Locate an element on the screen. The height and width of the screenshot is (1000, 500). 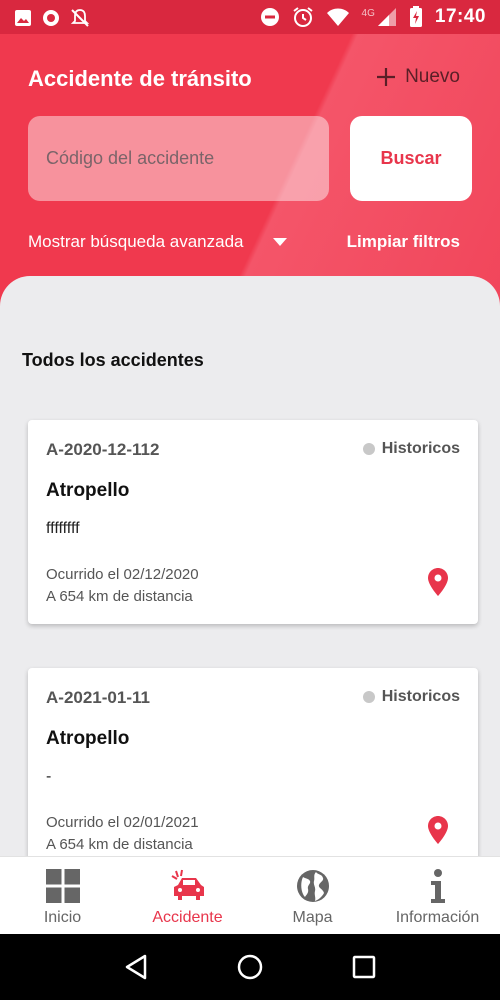
wifi-icon is located at coordinates (337, 17).